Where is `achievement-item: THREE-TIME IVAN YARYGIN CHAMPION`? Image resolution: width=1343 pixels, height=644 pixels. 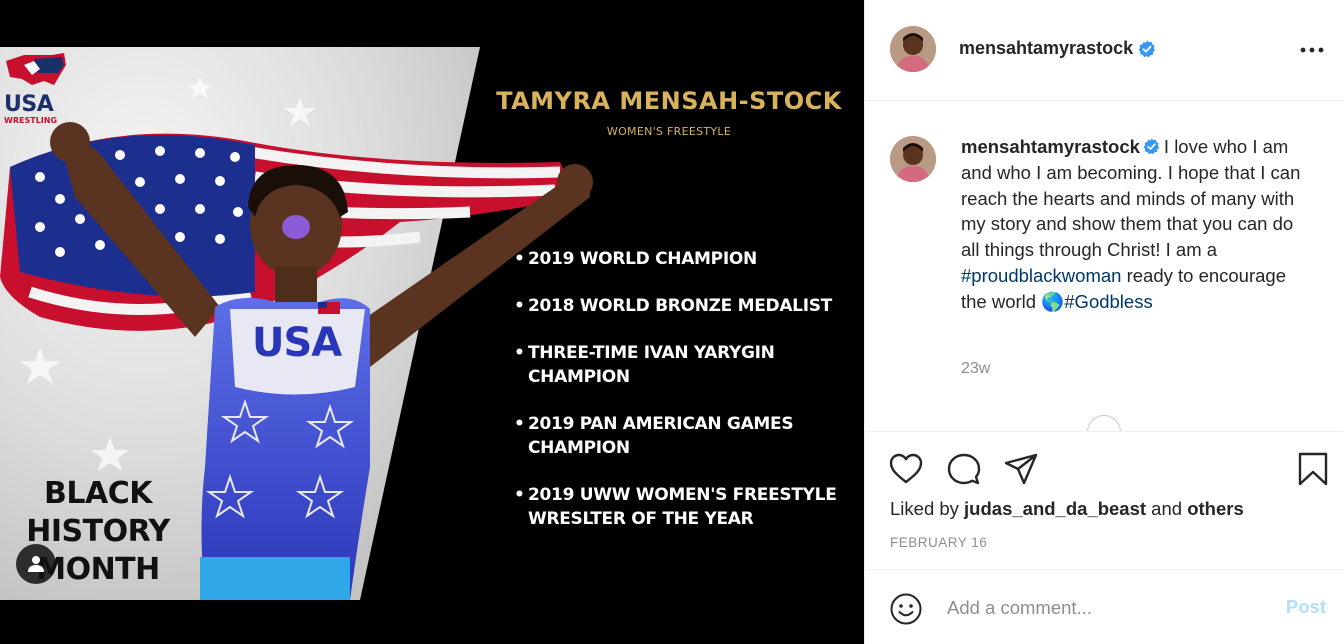 achievement-item: THREE-TIME IVAN YARYGIN CHAMPION is located at coordinates (682, 365).